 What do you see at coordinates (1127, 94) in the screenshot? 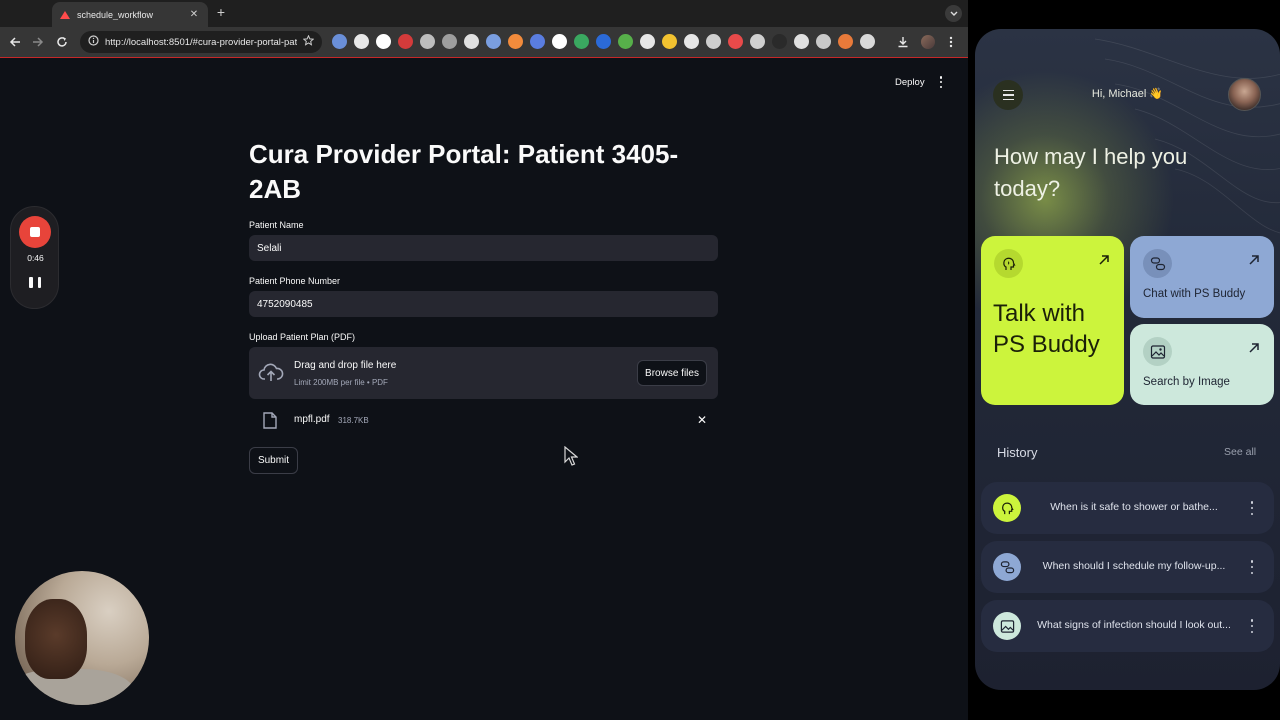
I see `greeting-text: Hi, Michael 👋` at bounding box center [1127, 94].